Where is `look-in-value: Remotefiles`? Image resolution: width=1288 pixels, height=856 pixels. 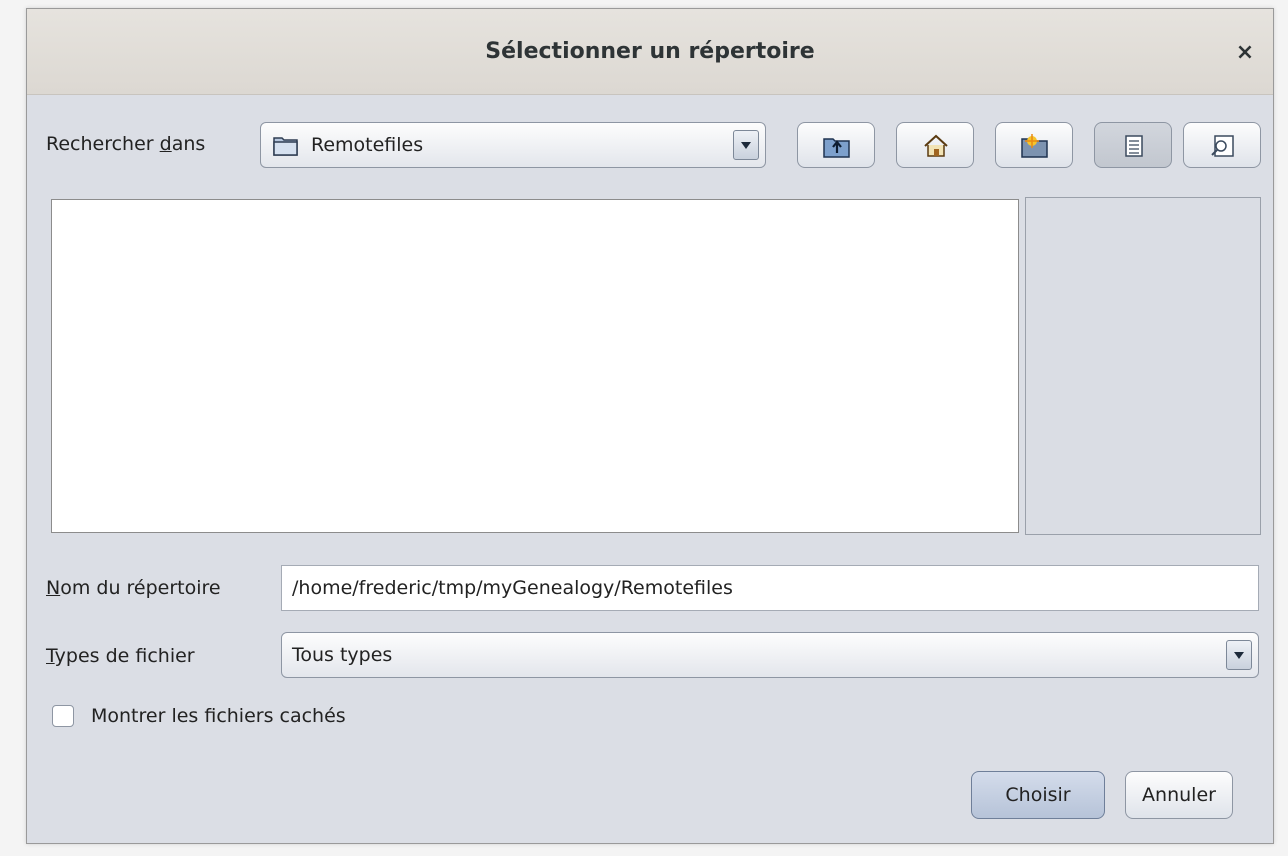 look-in-value: Remotefiles is located at coordinates (367, 145).